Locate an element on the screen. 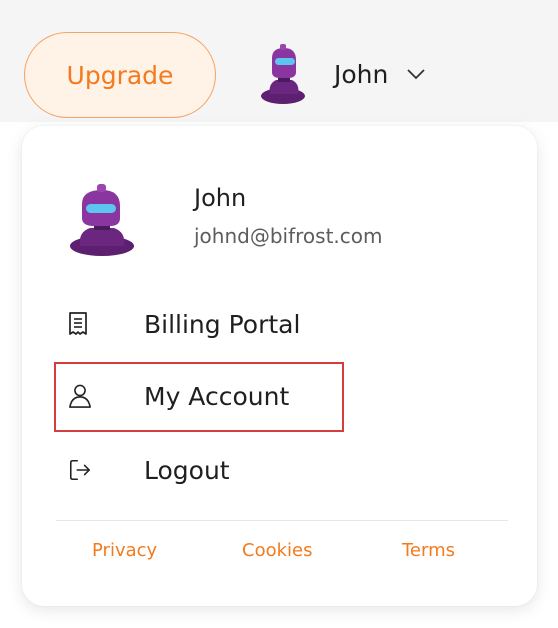 This screenshot has height=628, width=558. menu-item-logout: Logout is located at coordinates (278, 470).